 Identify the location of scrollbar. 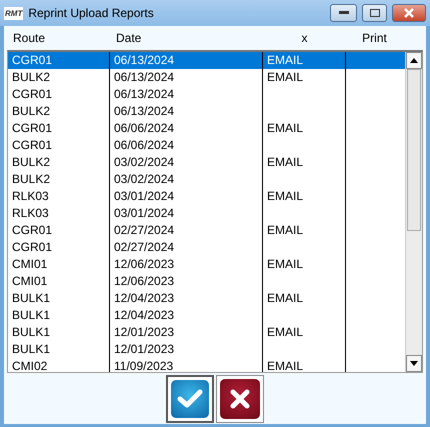
(413, 212).